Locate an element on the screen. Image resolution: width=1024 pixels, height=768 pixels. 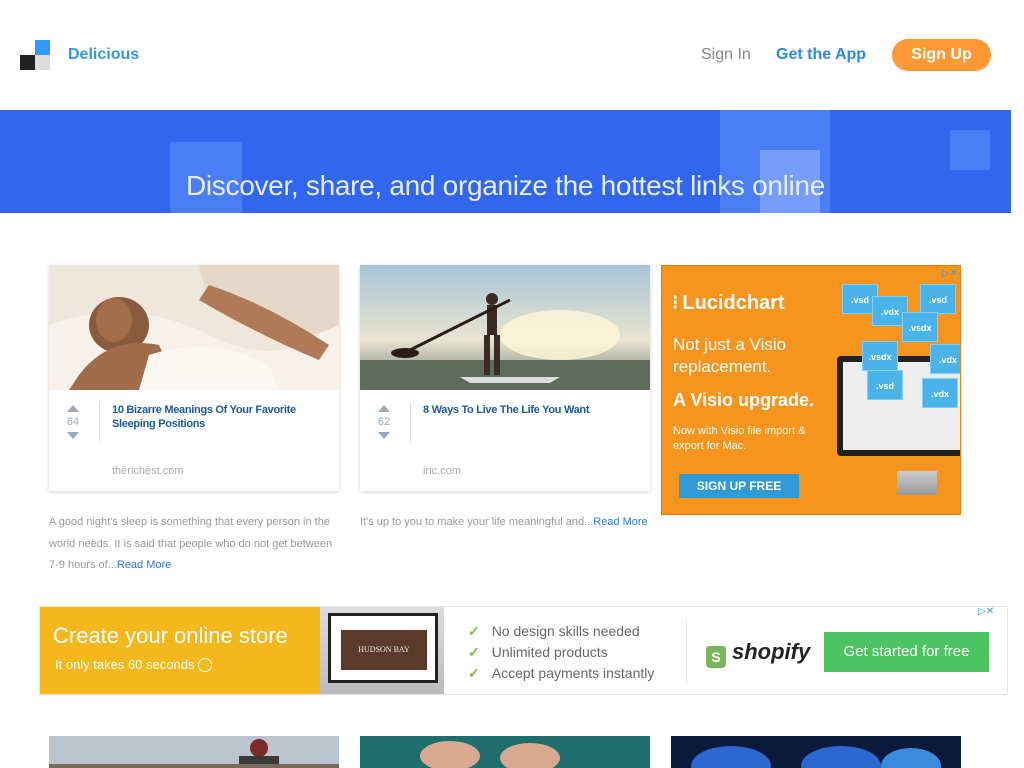
feature-item: ✓ Accept payments instantly is located at coordinates (561, 673).